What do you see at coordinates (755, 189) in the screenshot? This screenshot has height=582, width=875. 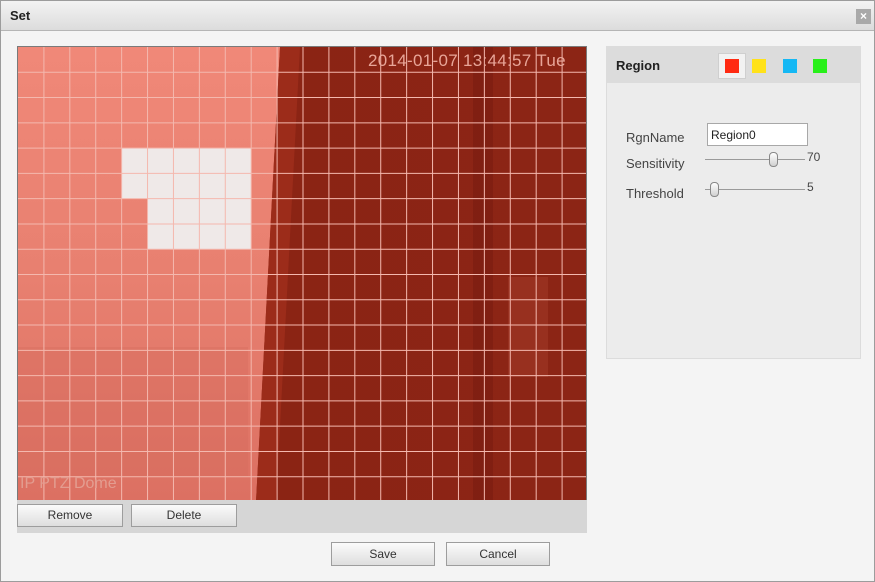 I see `threshold-track` at bounding box center [755, 189].